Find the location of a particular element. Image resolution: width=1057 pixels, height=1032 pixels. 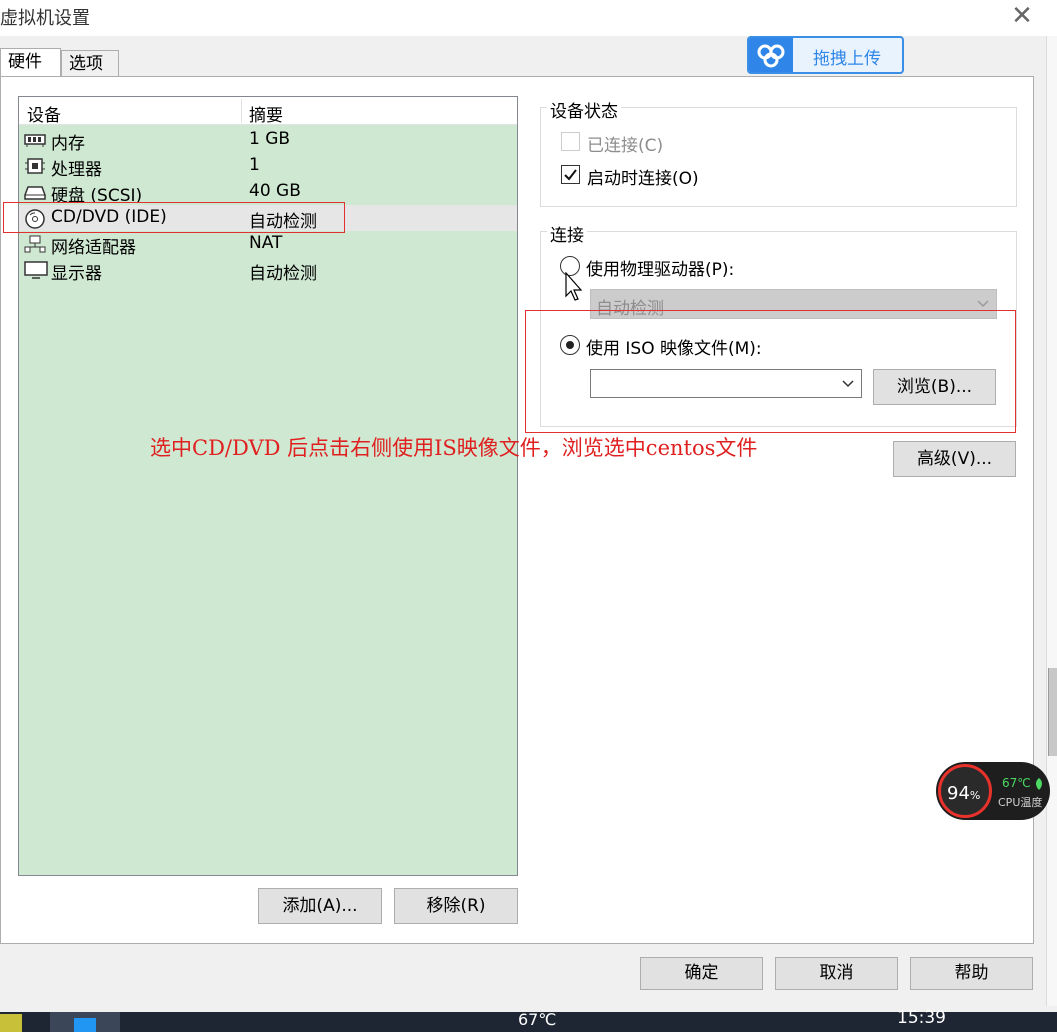

column-header-summary: 摘要 is located at coordinates (266, 113).